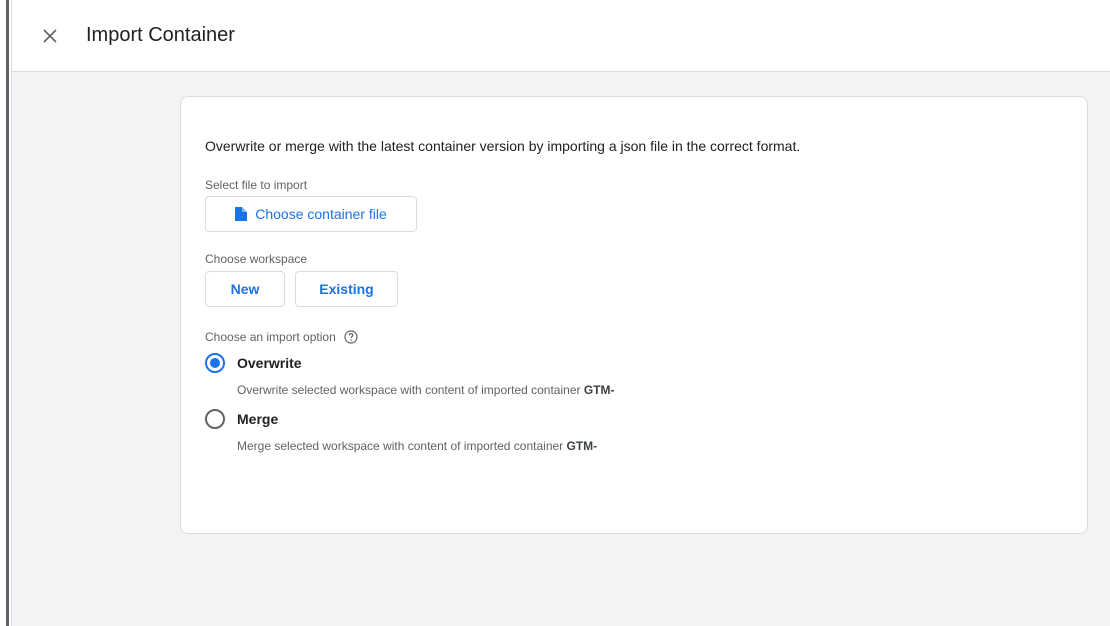 This screenshot has height=626, width=1110. I want to click on import-option-label: Choose an import option, so click(281, 337).